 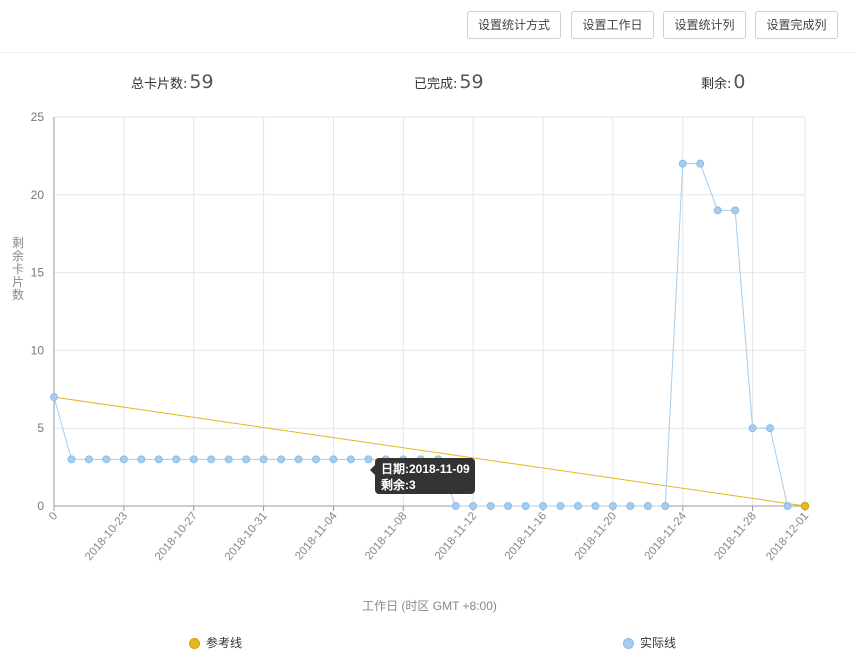 I want to click on y-axis-label: 剩余卡片数, so click(x=18, y=269).